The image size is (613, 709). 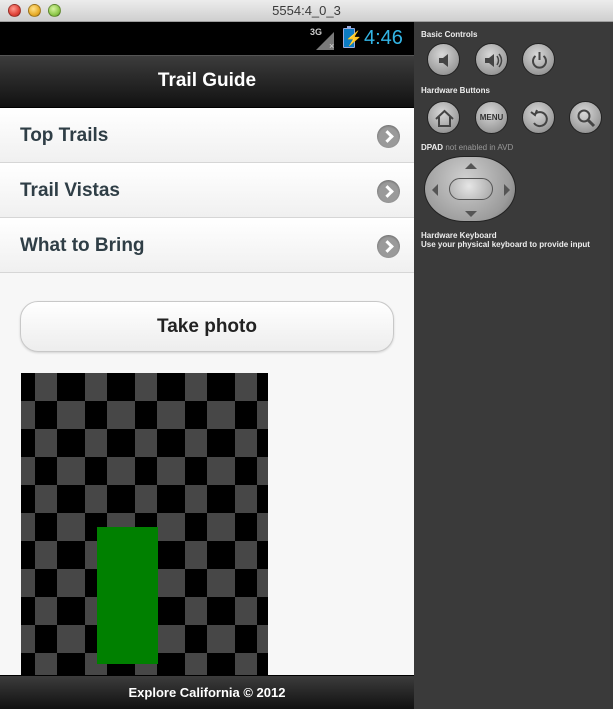 I want to click on back-icon, so click(x=539, y=118).